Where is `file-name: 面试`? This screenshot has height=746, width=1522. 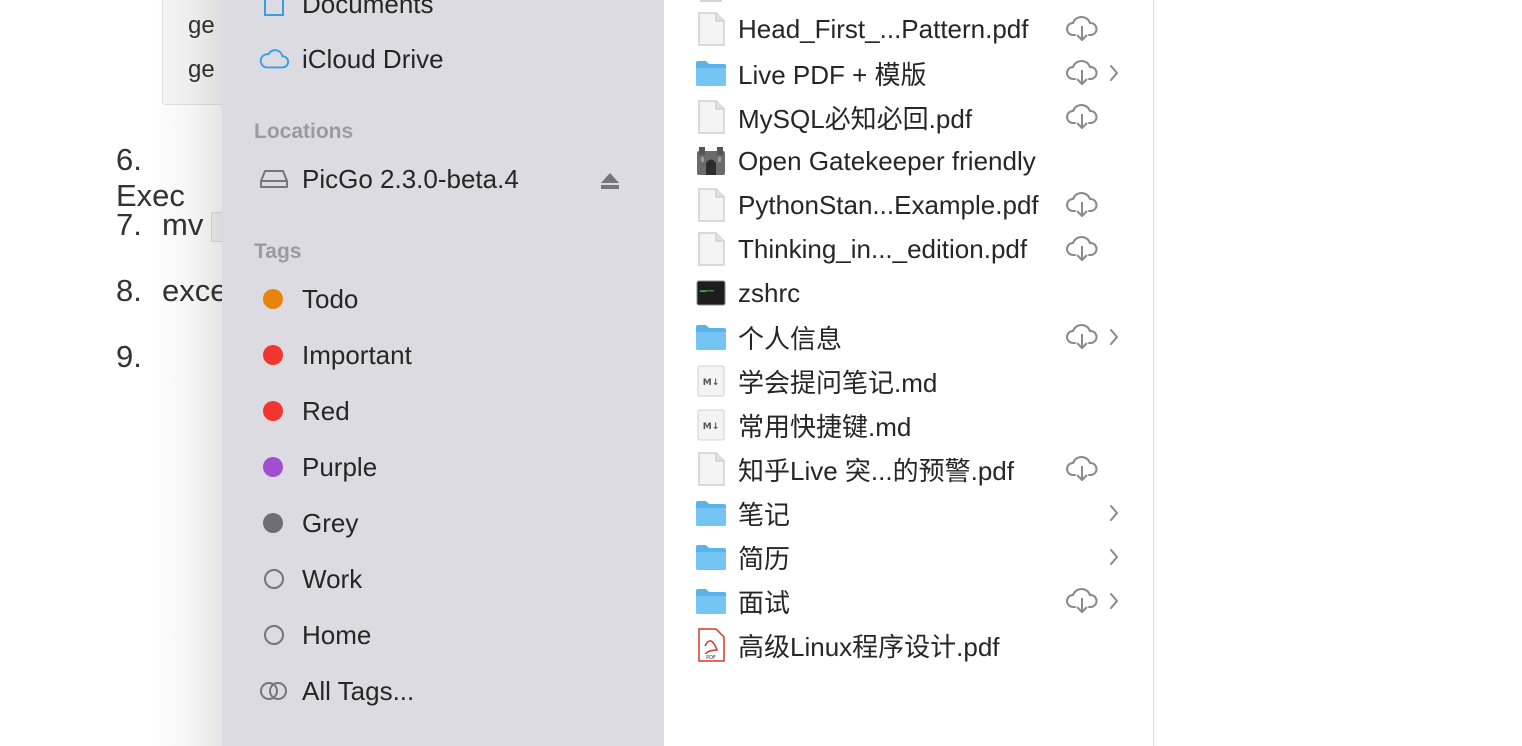 file-name: 面试 is located at coordinates (764, 602).